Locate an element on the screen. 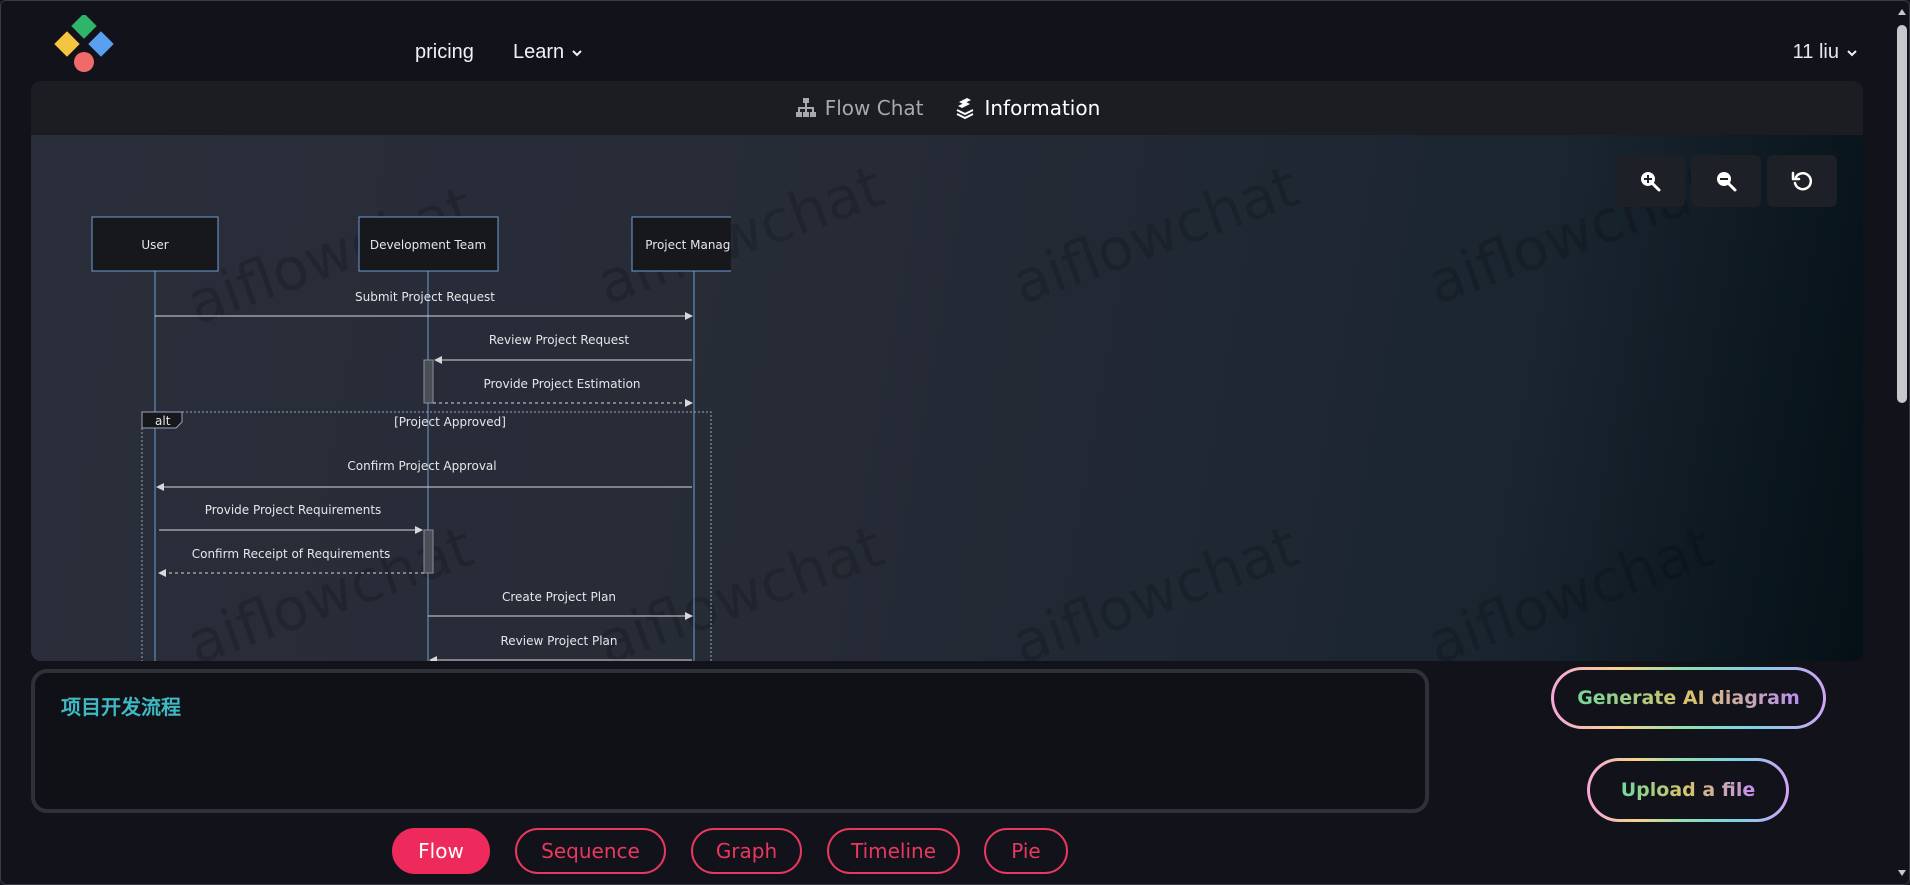 Image resolution: width=1910 pixels, height=885 pixels. generate-label: Generate AI diagram is located at coordinates (1688, 698).